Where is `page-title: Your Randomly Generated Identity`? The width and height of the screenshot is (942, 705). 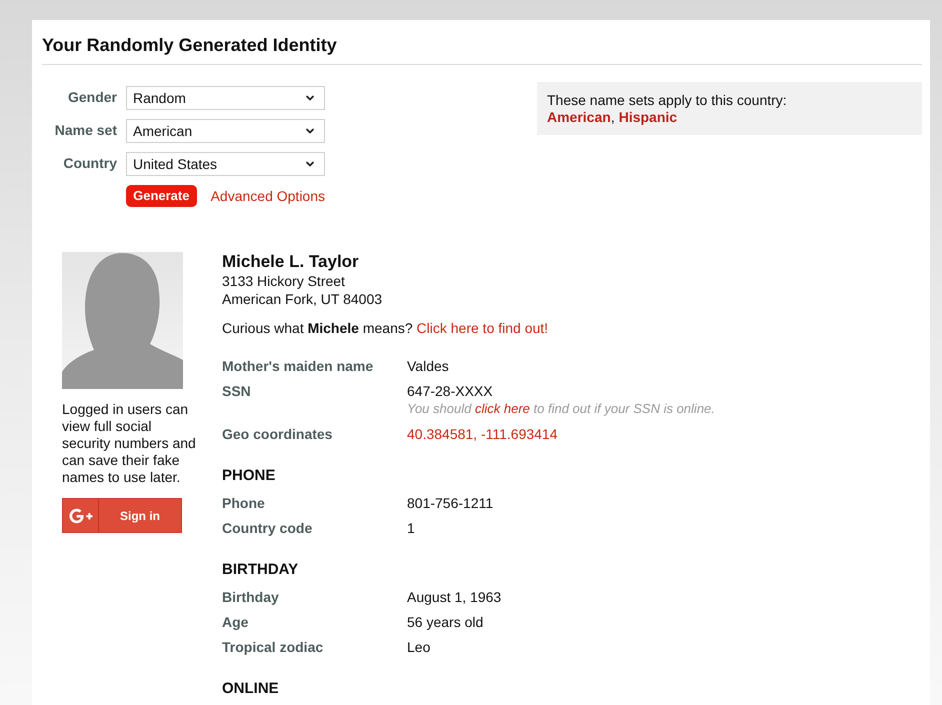
page-title: Your Randomly Generated Identity is located at coordinates (189, 45).